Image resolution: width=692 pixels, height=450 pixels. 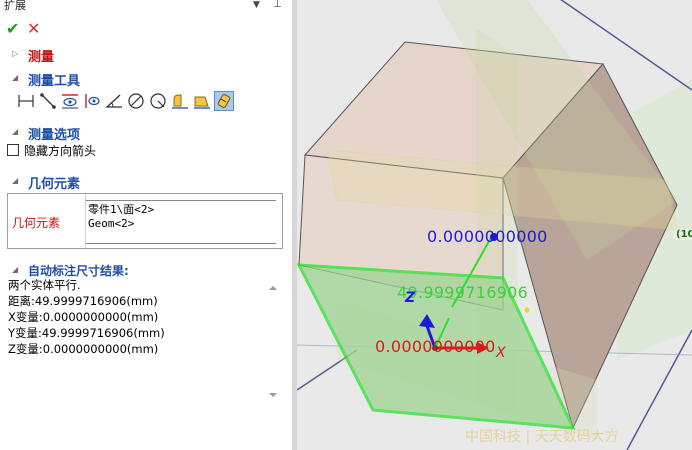 I want to click on angle-icon, so click(x=113, y=101).